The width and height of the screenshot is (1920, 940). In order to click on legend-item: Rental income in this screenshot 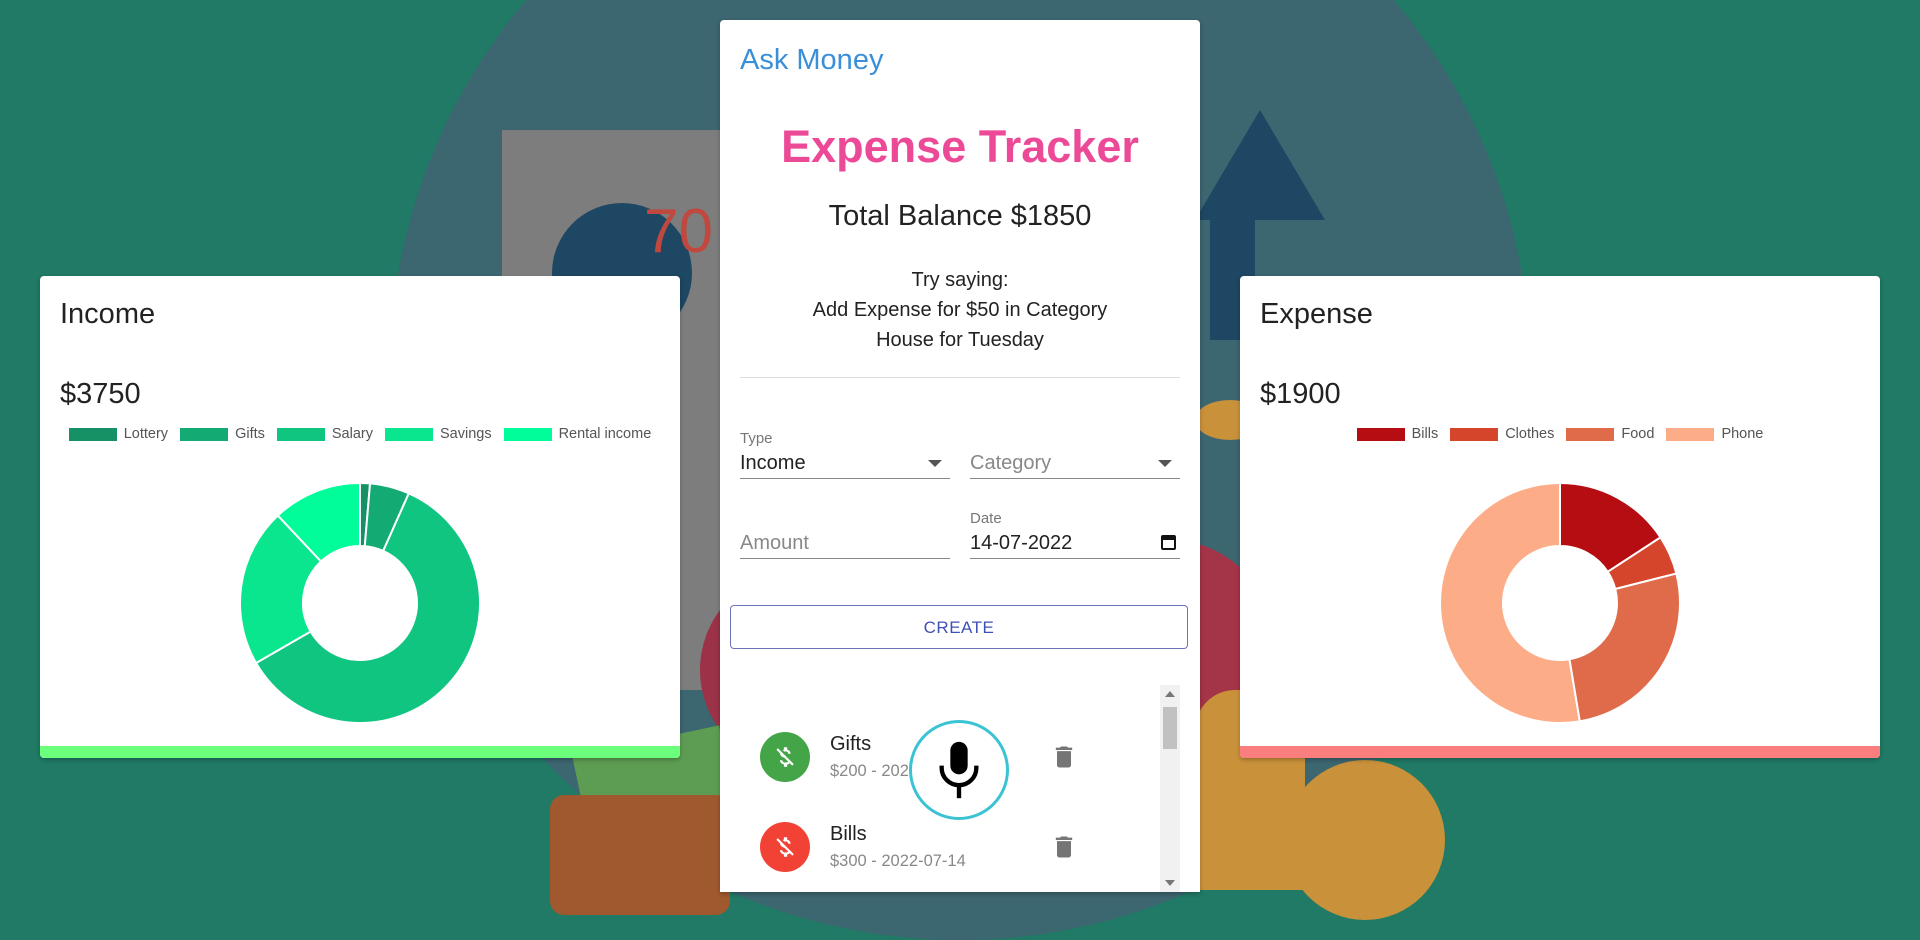, I will do `click(577, 434)`.